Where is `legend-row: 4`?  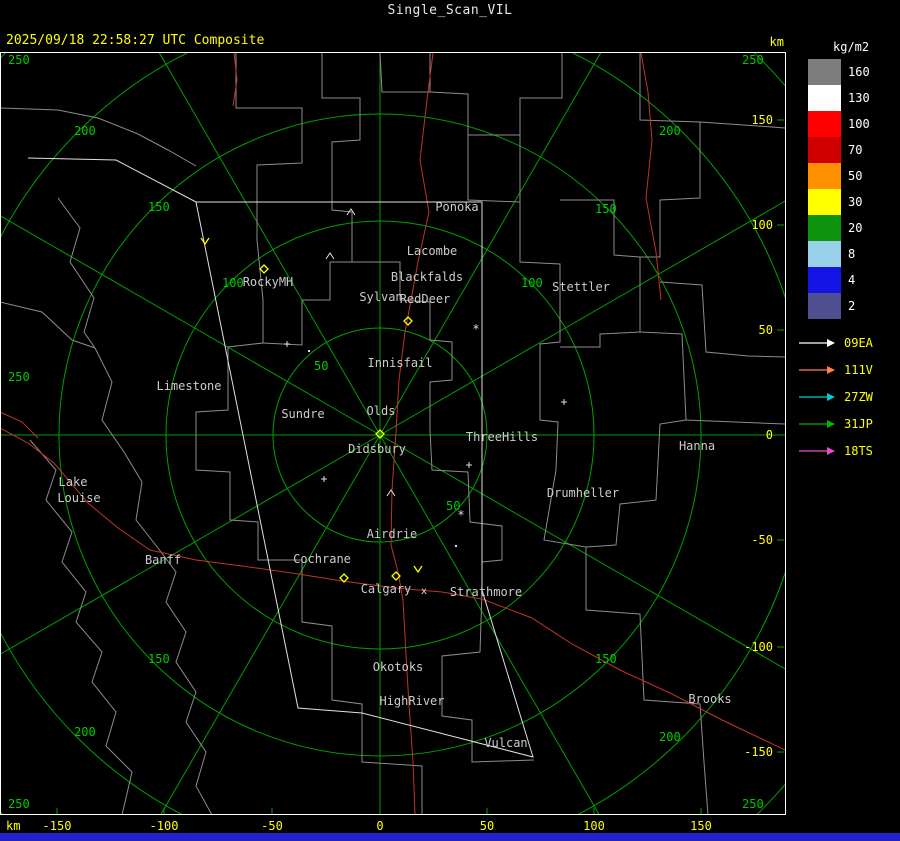 legend-row: 4 is located at coordinates (843, 280).